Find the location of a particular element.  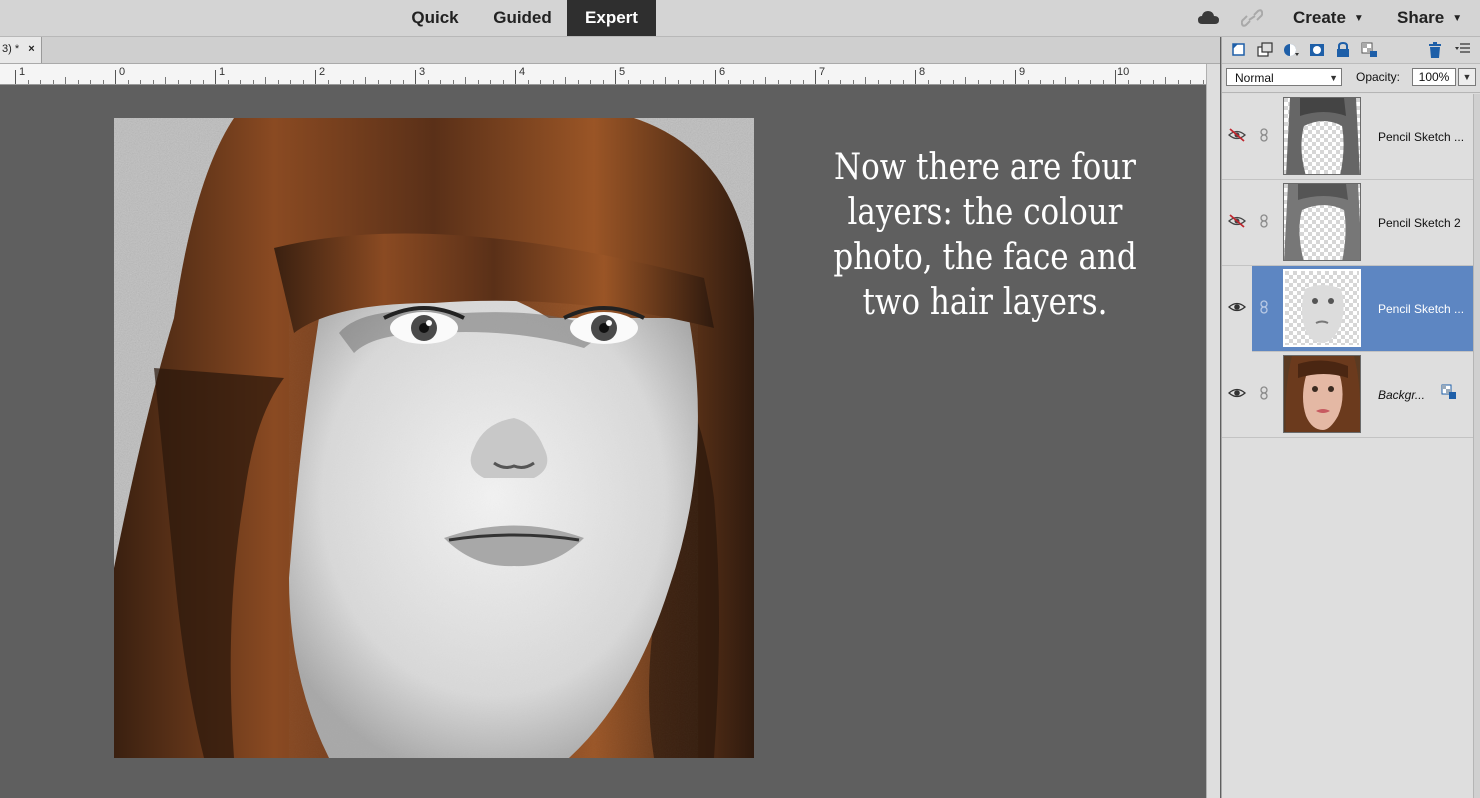

blend-mode-select: Normal ▼ is located at coordinates (1284, 77).